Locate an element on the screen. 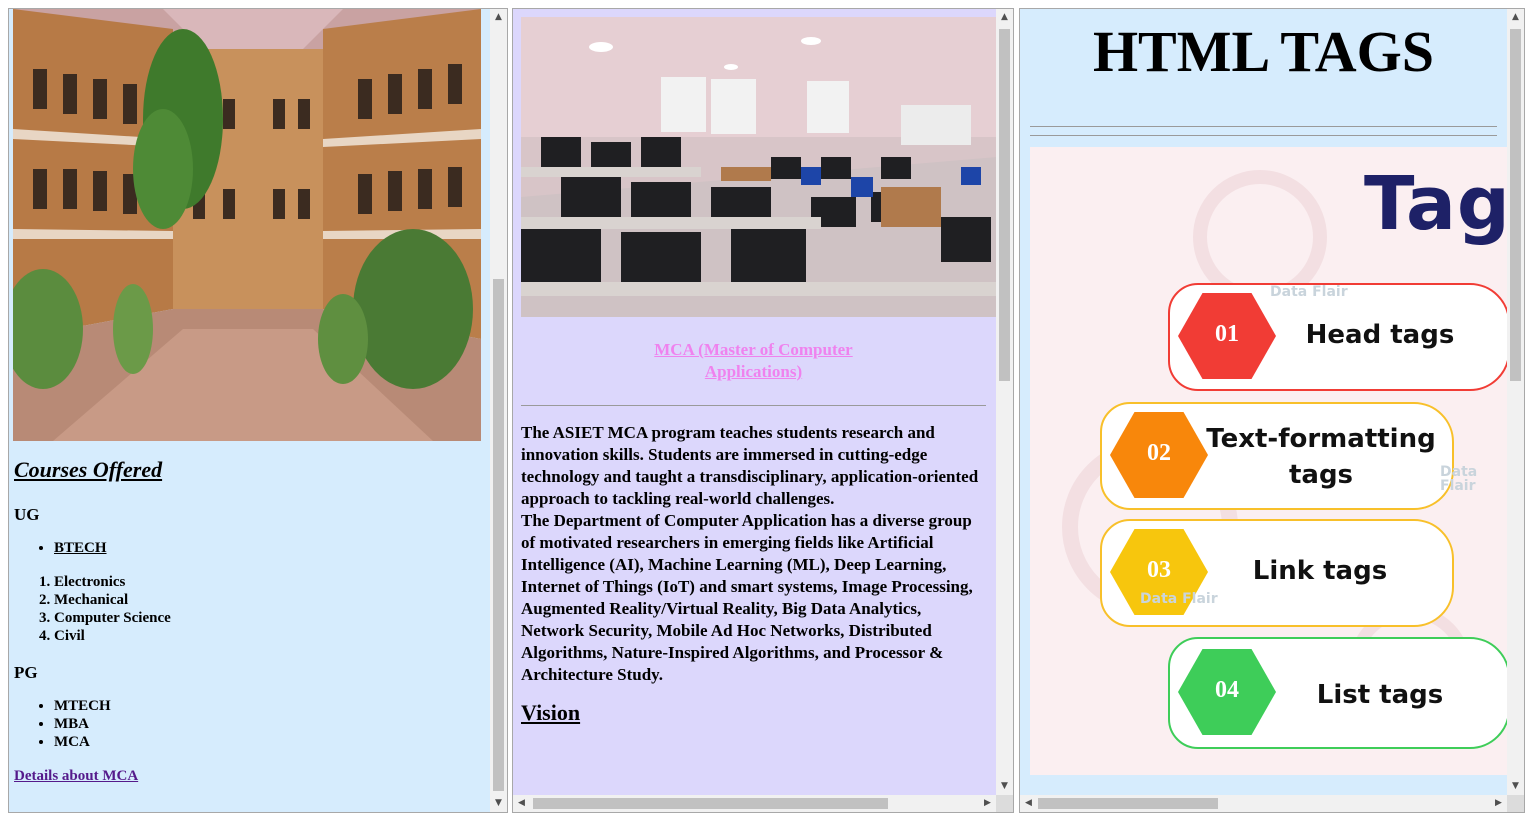  text-formatting-tags-label: Text-formatting tags is located at coordinates (1321, 457).